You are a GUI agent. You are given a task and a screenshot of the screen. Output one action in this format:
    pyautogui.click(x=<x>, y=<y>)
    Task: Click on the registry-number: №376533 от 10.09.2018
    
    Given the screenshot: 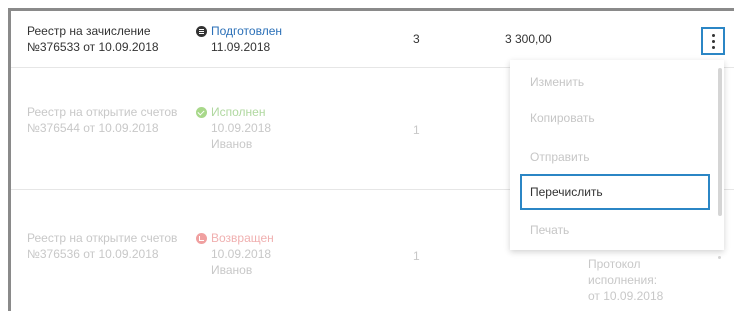 What is the action you would take?
    pyautogui.click(x=93, y=47)
    